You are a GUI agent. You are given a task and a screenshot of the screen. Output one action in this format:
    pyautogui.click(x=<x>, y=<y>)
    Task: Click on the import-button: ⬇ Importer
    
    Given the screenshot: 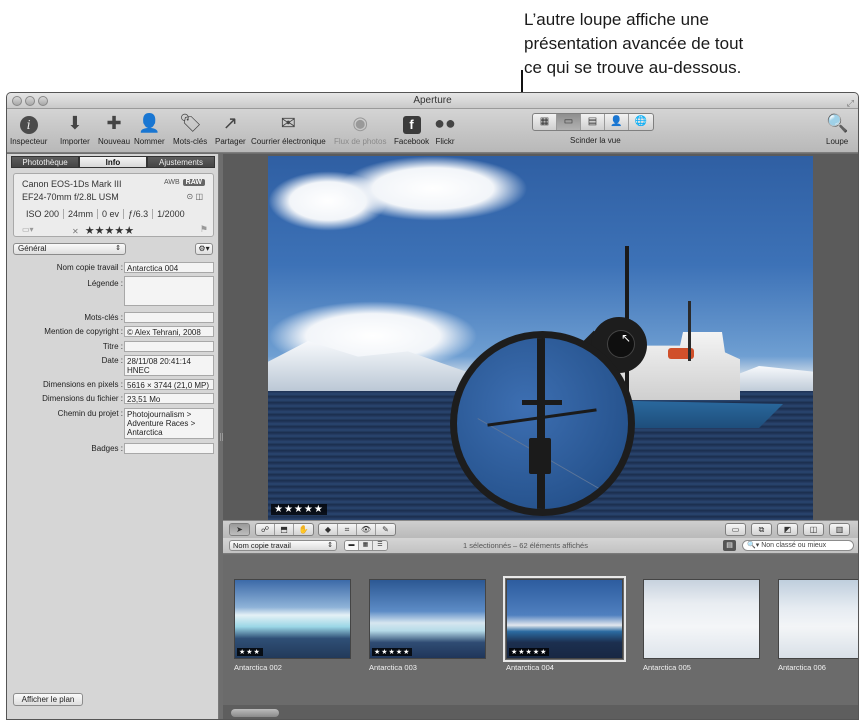 What is the action you would take?
    pyautogui.click(x=75, y=128)
    